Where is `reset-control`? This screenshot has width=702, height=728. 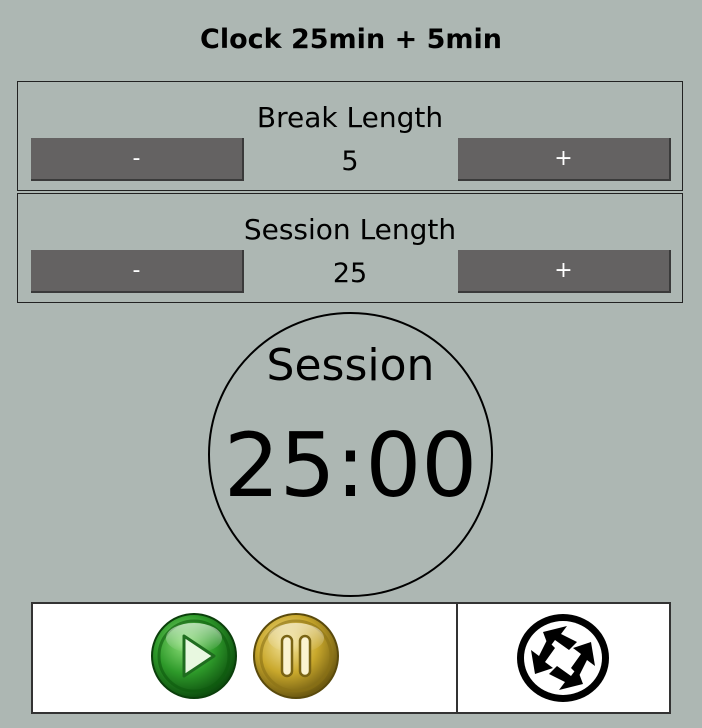 reset-control is located at coordinates (564, 658).